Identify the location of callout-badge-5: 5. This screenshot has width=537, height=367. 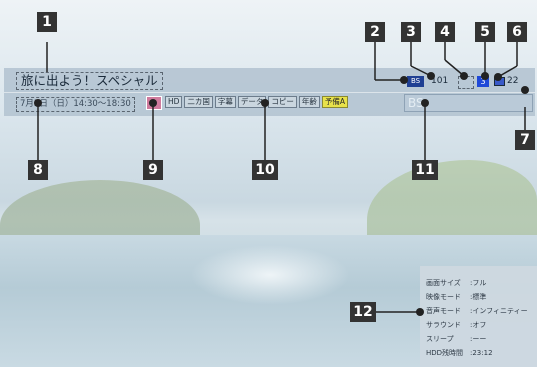
(485, 32).